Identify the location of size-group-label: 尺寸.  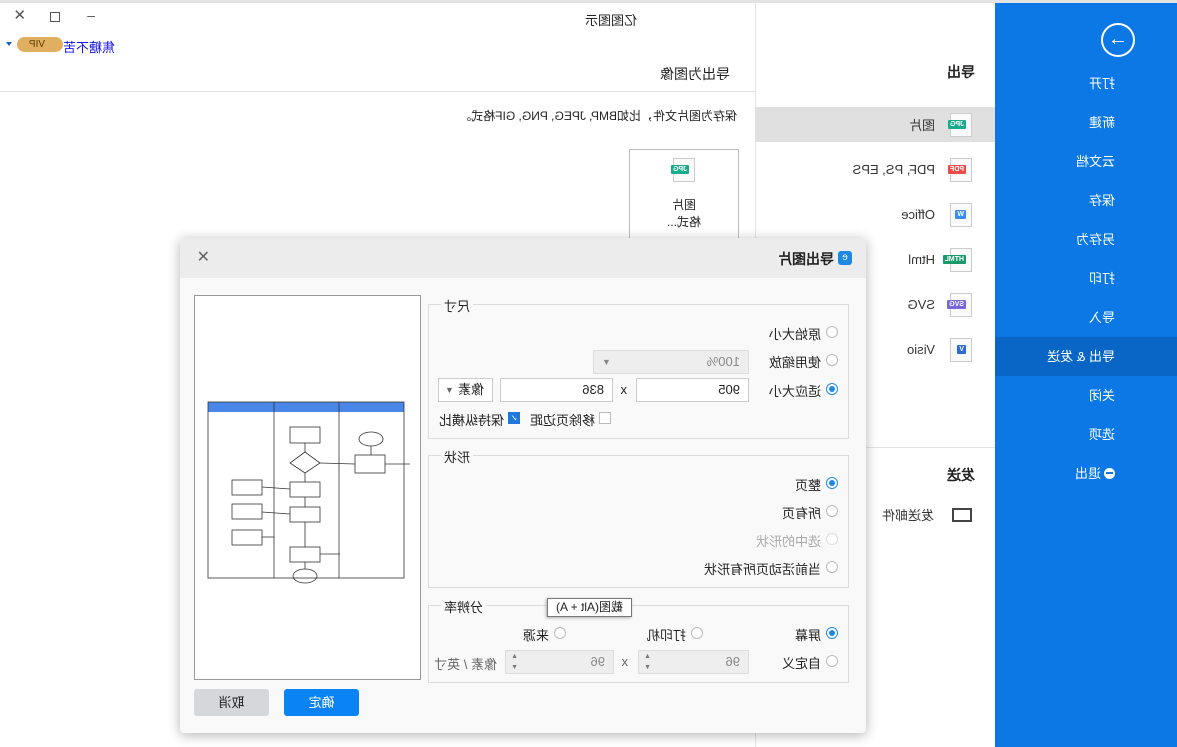
(457, 305).